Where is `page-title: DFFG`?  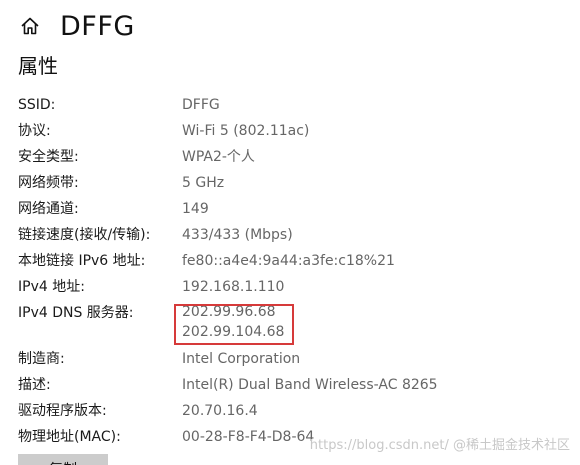 page-title: DFFG is located at coordinates (97, 26).